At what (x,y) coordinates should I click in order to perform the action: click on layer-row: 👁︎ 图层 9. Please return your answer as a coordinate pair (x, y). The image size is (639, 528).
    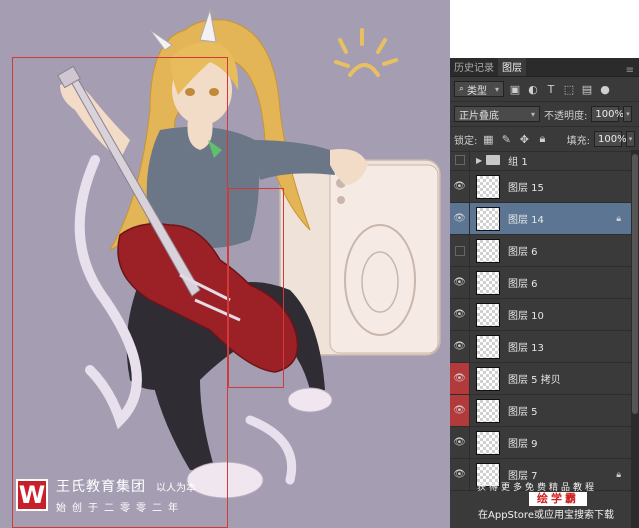
    Looking at the image, I should click on (544, 443).